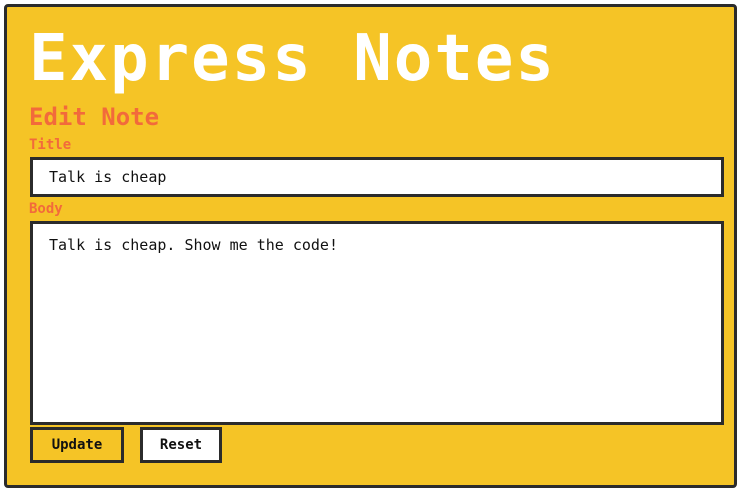  I want to click on edit-note-heading: Edit Note, so click(94, 117).